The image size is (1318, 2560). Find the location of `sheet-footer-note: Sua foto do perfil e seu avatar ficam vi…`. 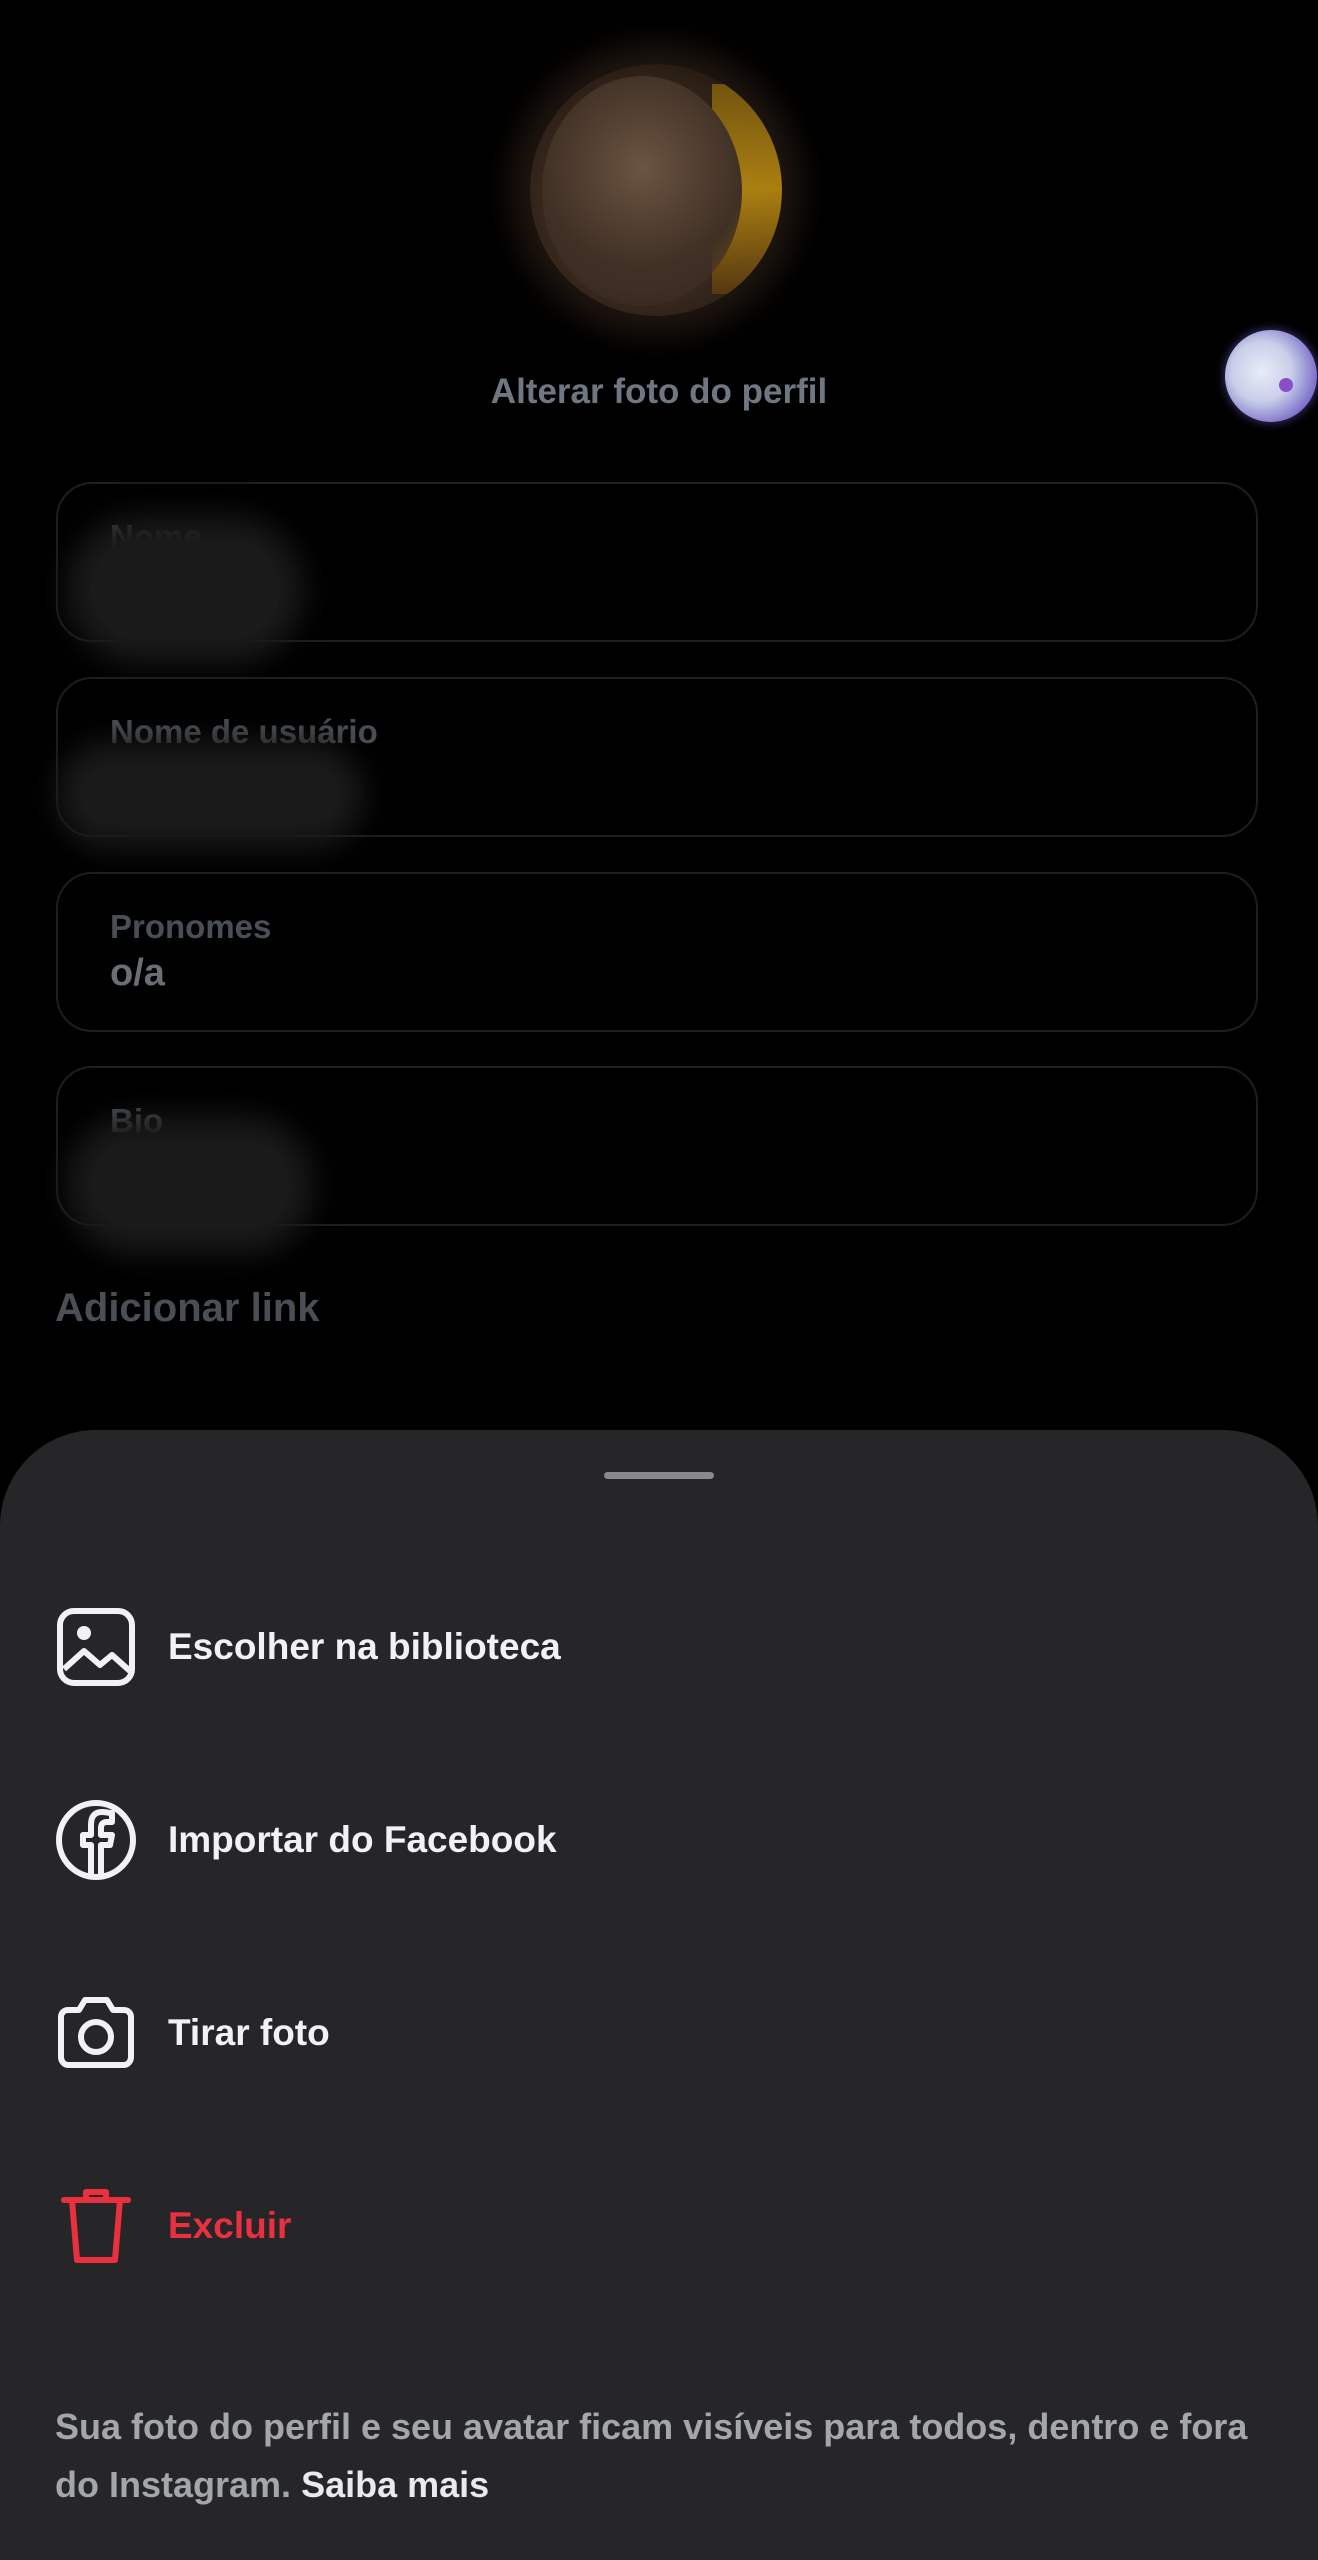

sheet-footer-note: Sua foto do perfil e seu avatar ficam vi… is located at coordinates (665, 2456).